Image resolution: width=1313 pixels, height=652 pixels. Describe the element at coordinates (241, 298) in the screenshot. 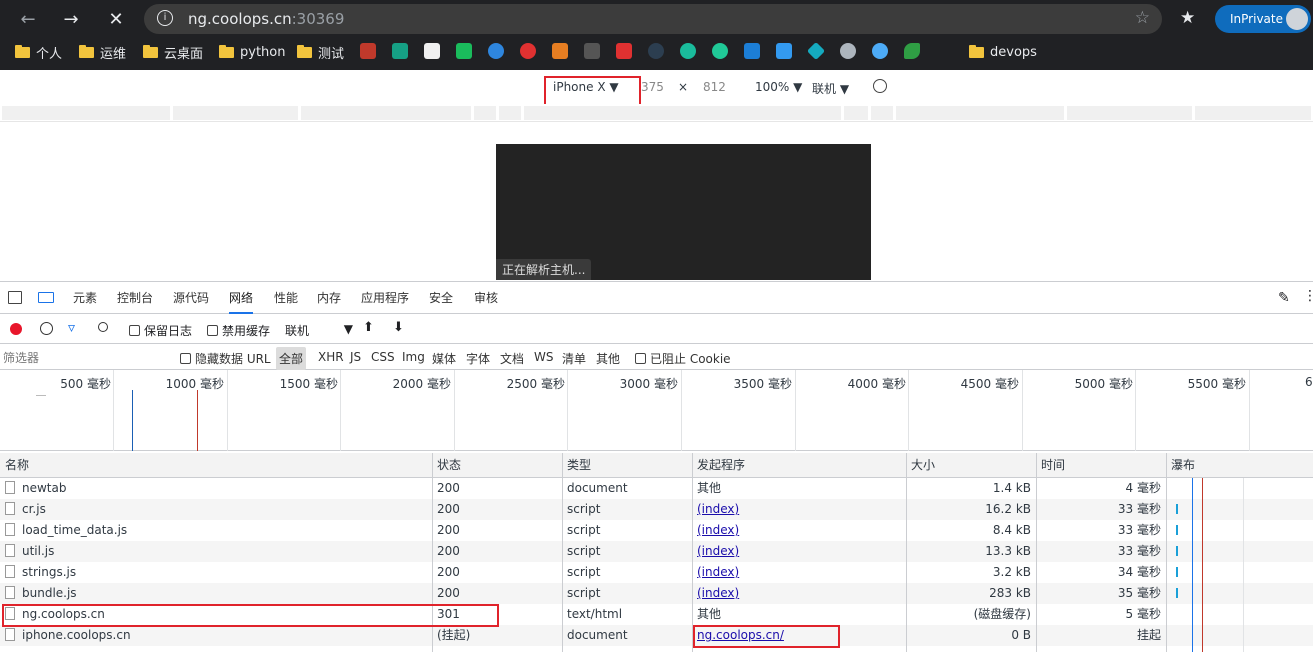

I see `tab-network: 网络` at that location.